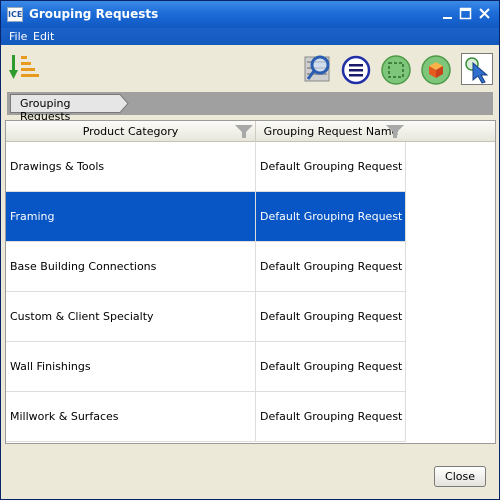 This screenshot has height=500, width=500. What do you see at coordinates (437, 72) in the screenshot?
I see `cube-icon` at bounding box center [437, 72].